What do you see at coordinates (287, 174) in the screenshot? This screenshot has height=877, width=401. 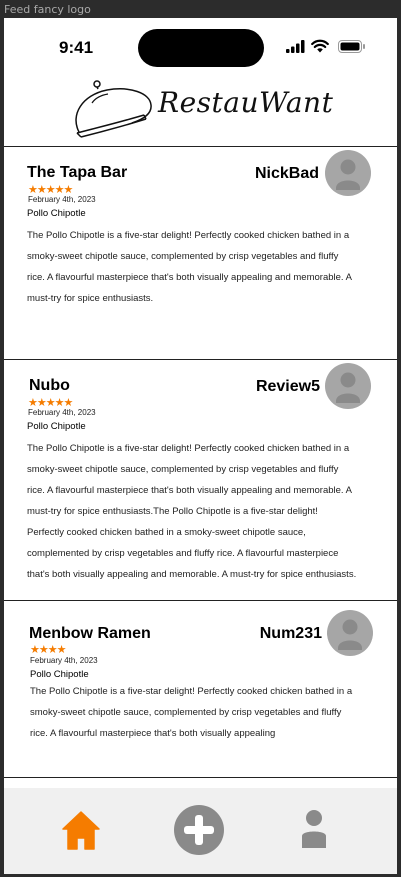 I see `username: NickBad` at bounding box center [287, 174].